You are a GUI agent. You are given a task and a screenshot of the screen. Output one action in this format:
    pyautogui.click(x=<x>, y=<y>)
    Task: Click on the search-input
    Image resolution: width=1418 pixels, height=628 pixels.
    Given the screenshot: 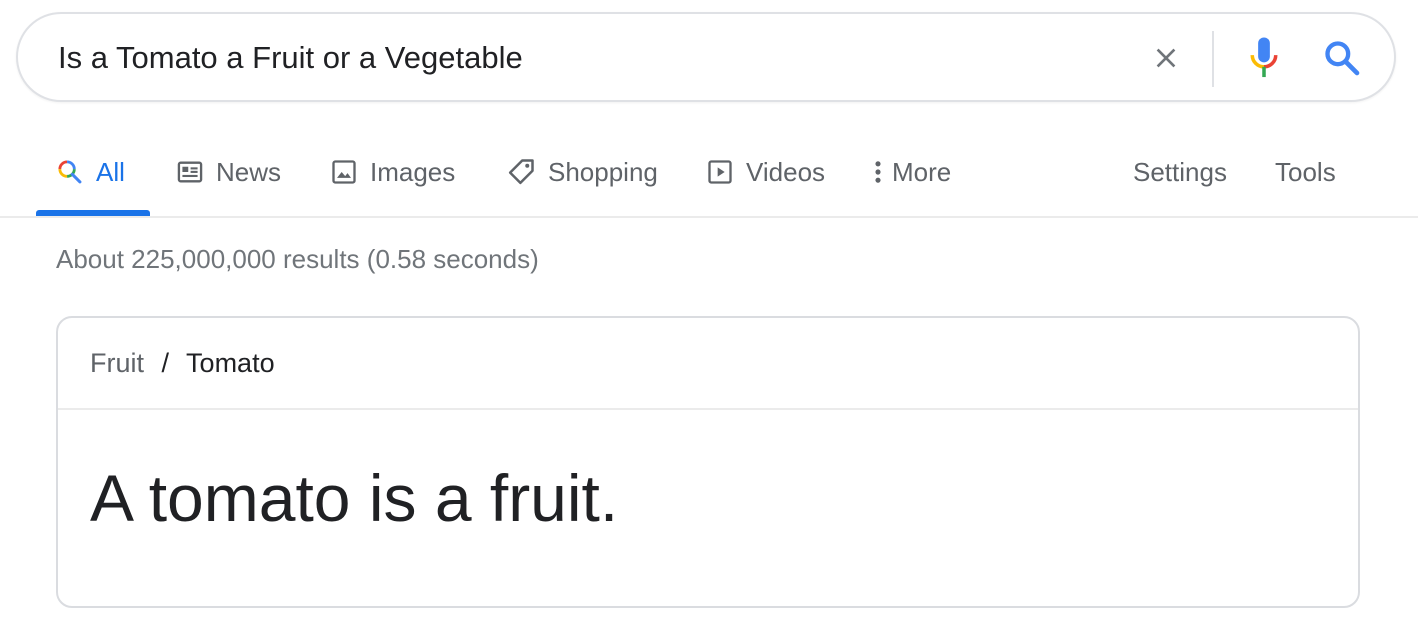 What is the action you would take?
    pyautogui.click(x=578, y=58)
    